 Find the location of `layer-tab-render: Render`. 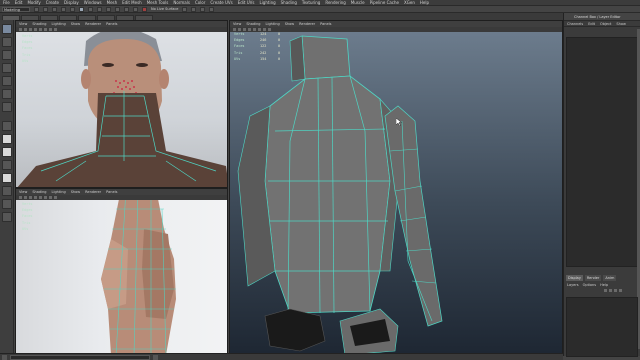

layer-tab-render: Render is located at coordinates (593, 278).